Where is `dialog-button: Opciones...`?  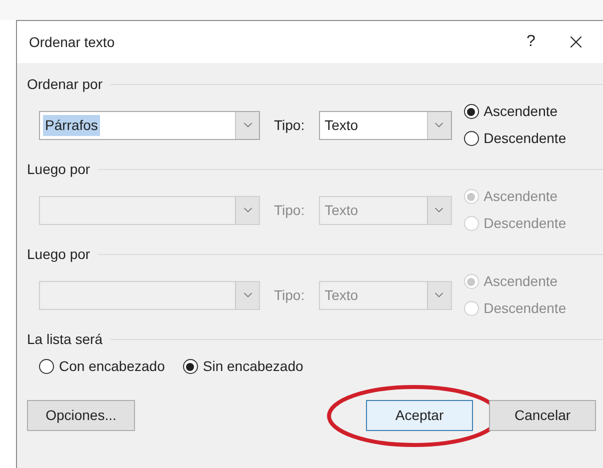 dialog-button: Opciones... is located at coordinates (81, 415).